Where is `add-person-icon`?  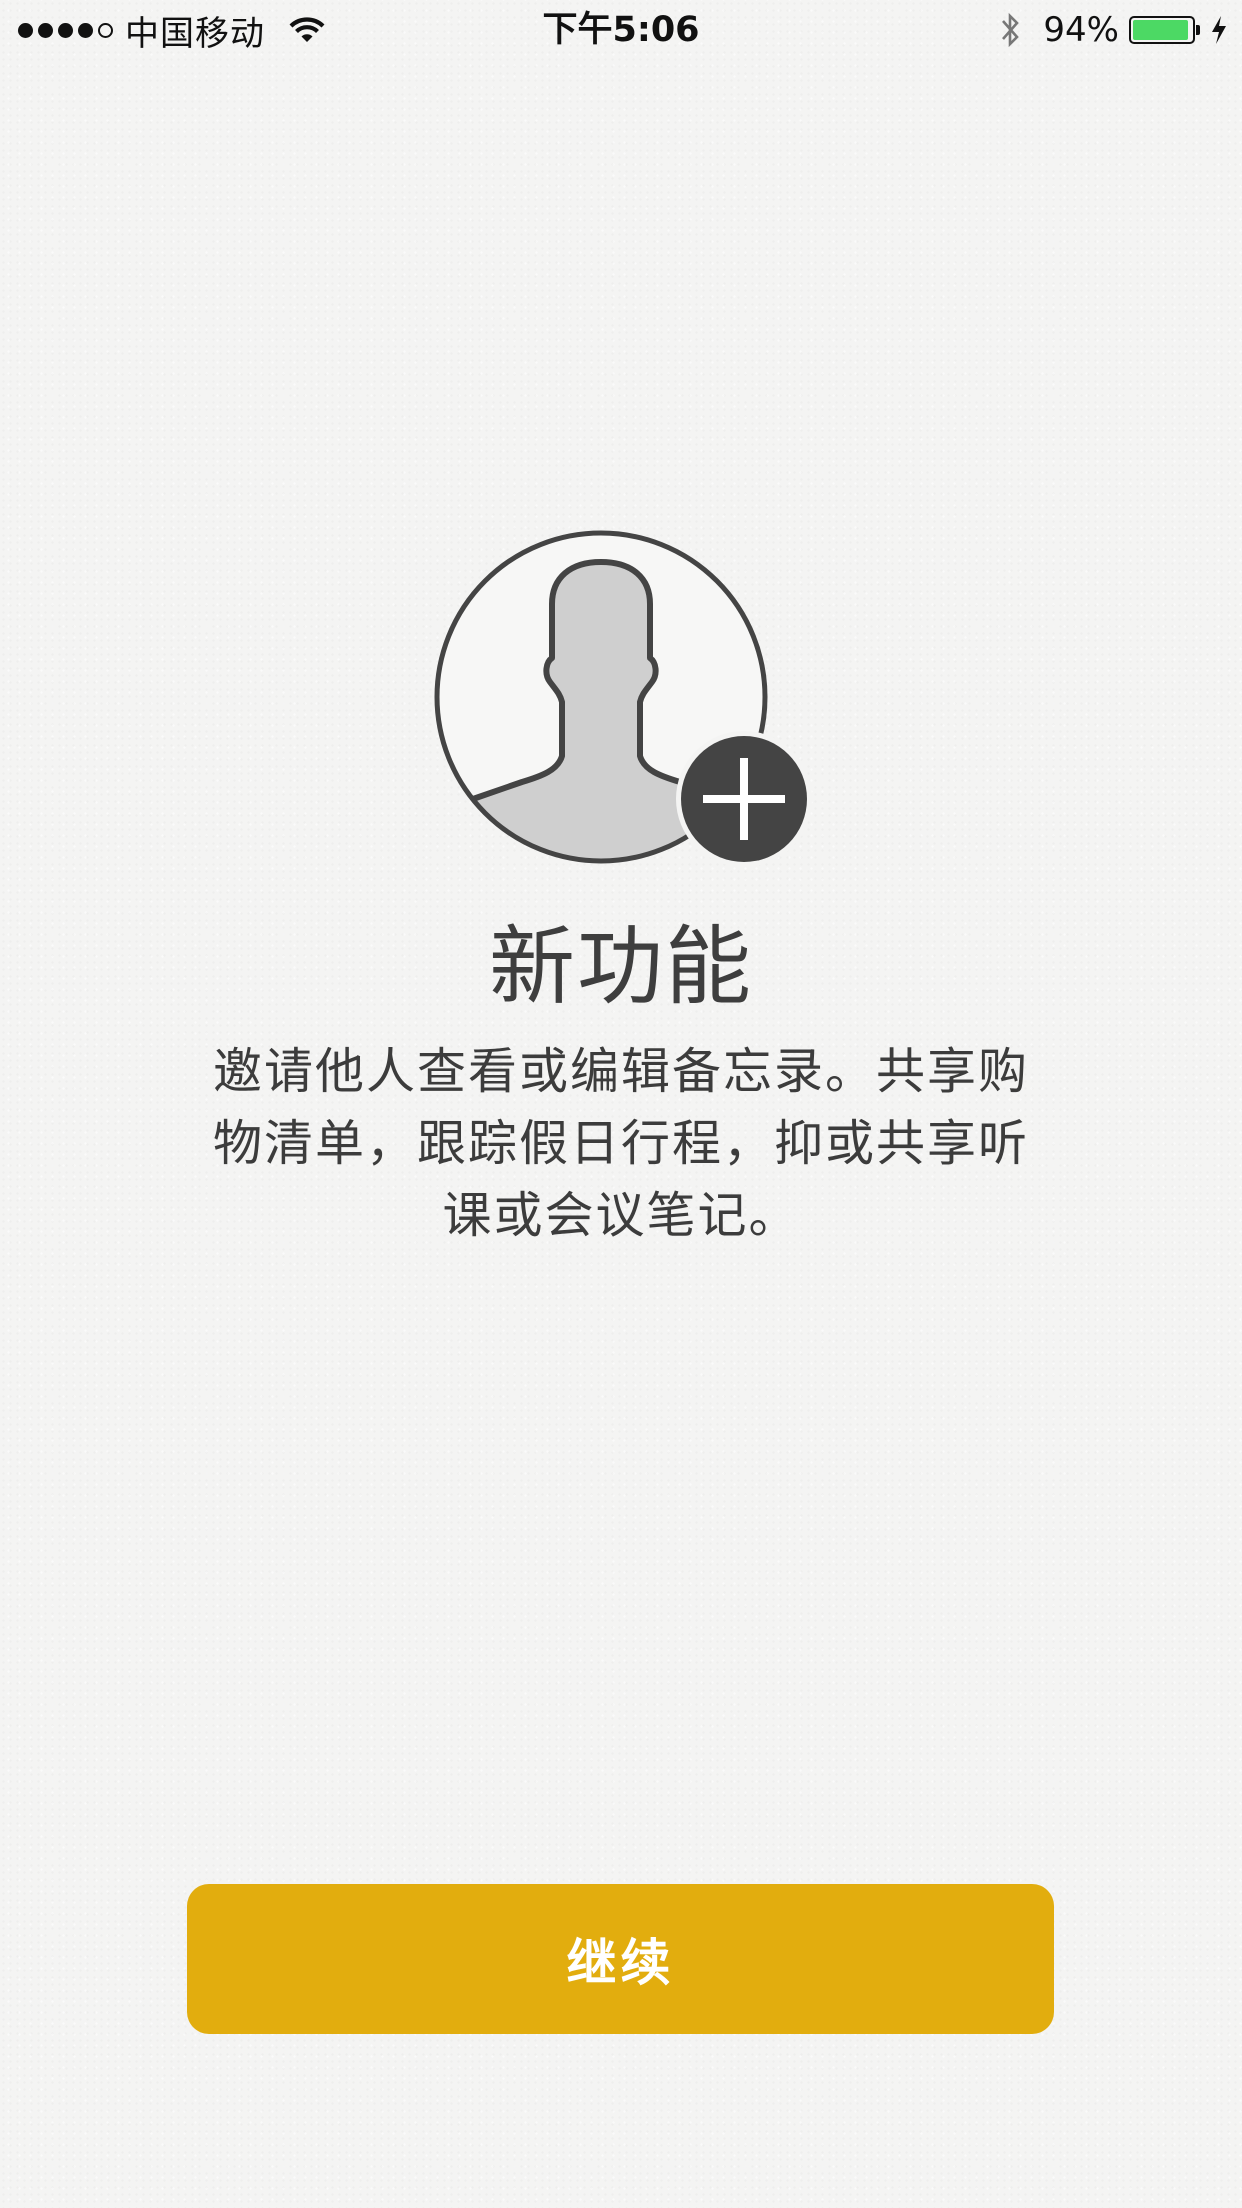 add-person-icon is located at coordinates (623, 698).